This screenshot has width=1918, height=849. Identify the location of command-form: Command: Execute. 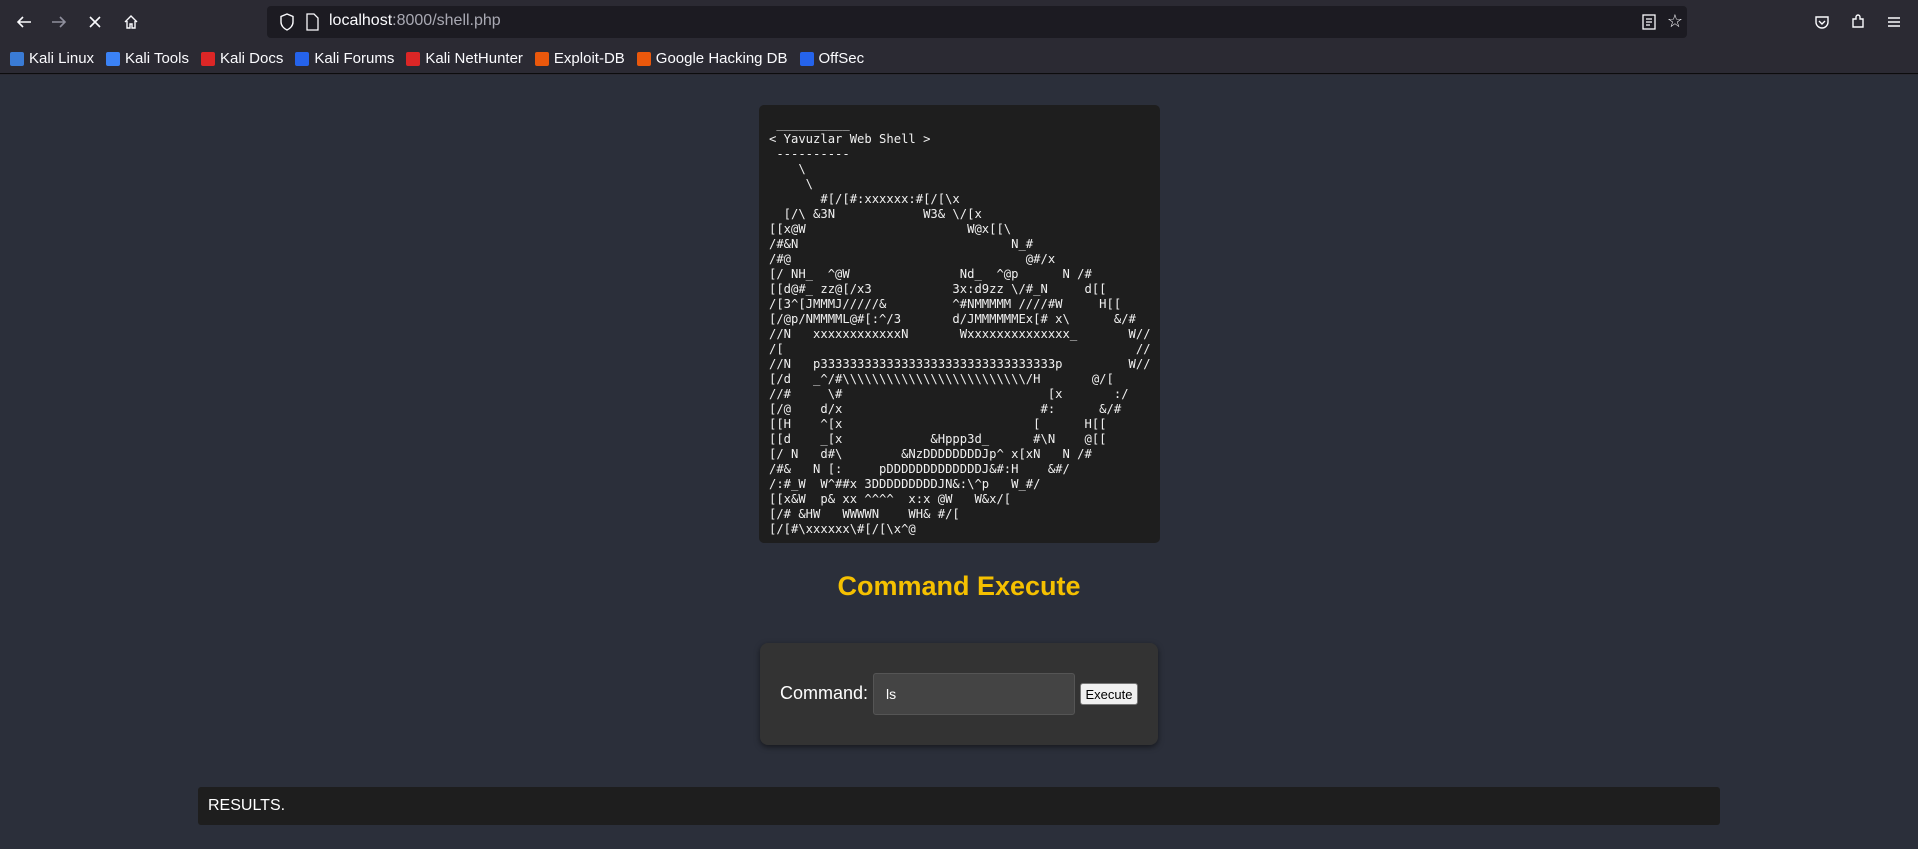
(959, 694).